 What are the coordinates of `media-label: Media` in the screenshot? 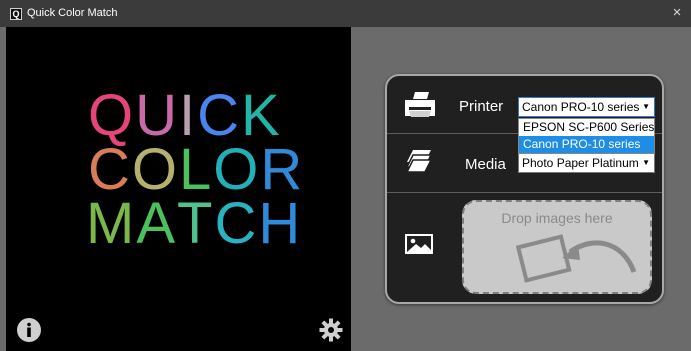 It's located at (485, 164).